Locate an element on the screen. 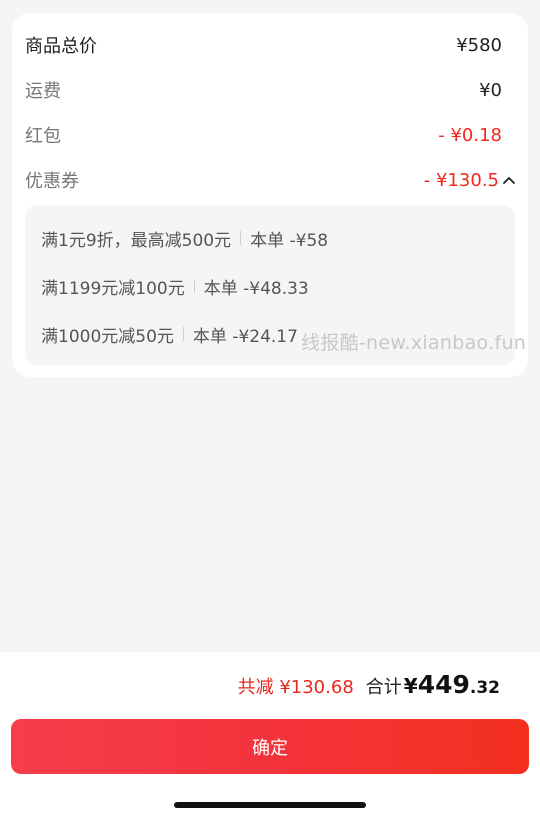 The image size is (540, 821). coupon-item: 满1元9折，最高减500元 本单 -¥58 is located at coordinates (185, 238).